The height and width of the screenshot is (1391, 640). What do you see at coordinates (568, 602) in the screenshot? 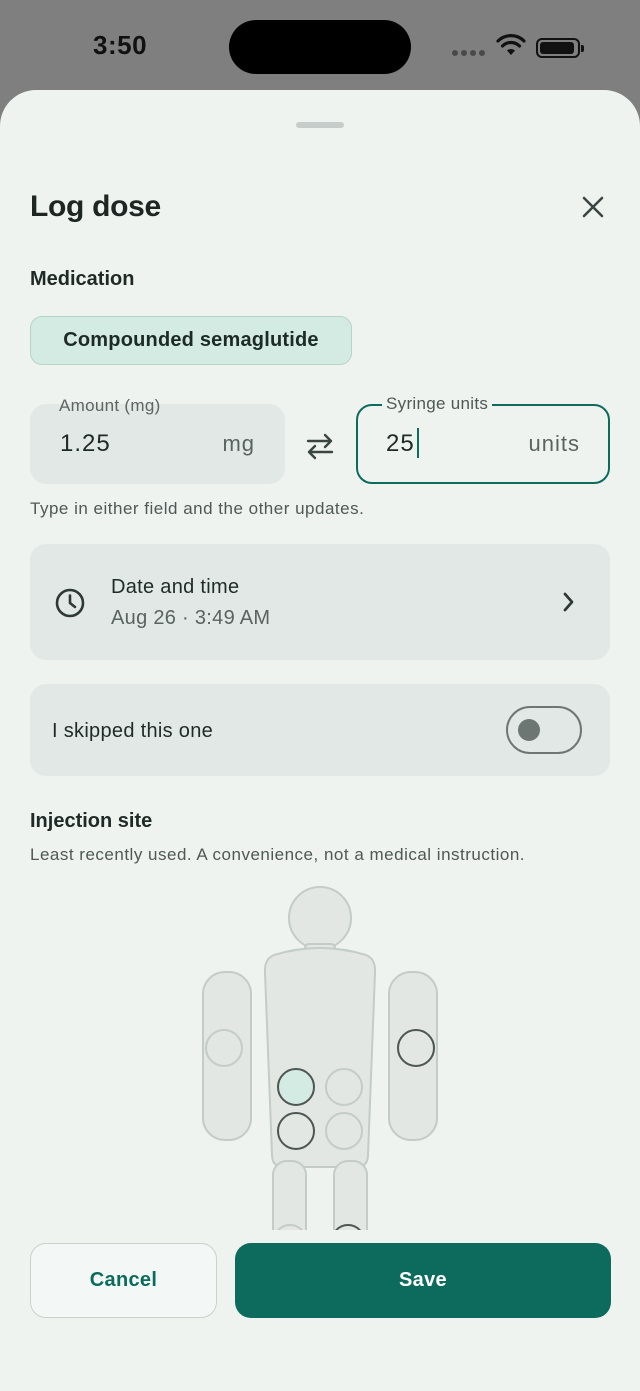
I see `chevron-right-icon` at bounding box center [568, 602].